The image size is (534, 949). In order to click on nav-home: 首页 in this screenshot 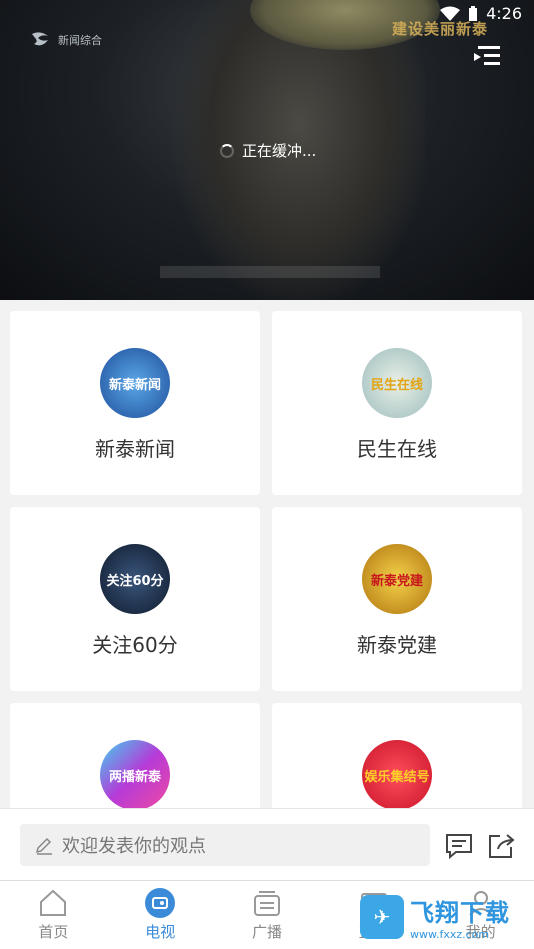, I will do `click(53, 915)`.